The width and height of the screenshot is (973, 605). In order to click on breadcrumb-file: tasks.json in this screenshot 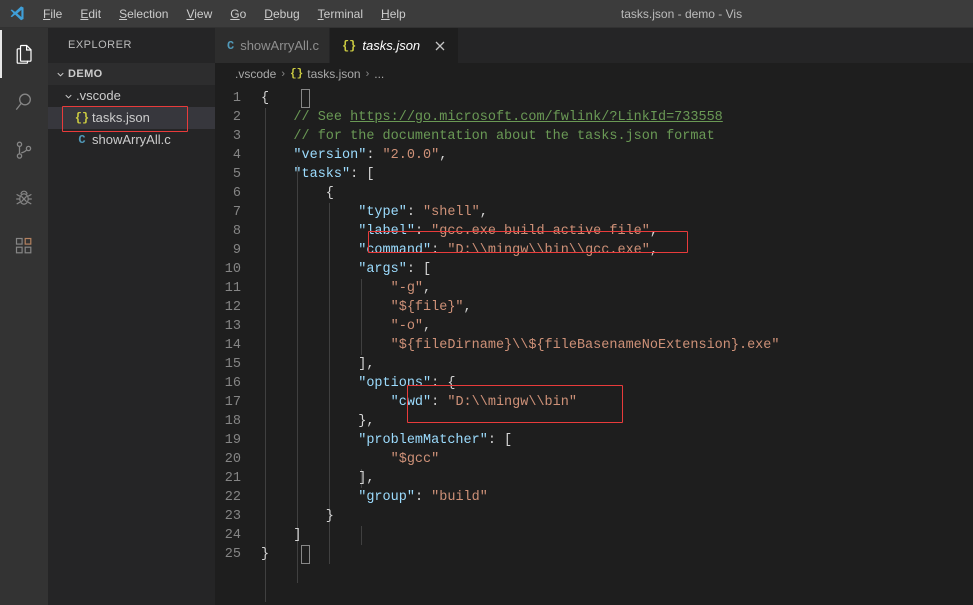, I will do `click(333, 74)`.